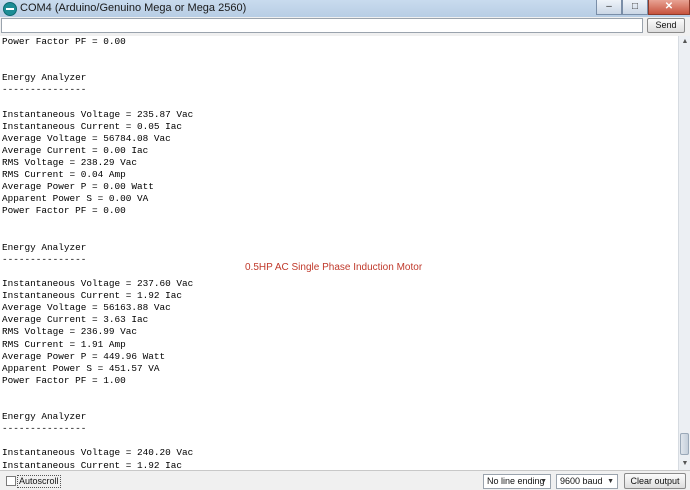  I want to click on output-line: Apparent Power S = 0.00 VA, so click(75, 199).